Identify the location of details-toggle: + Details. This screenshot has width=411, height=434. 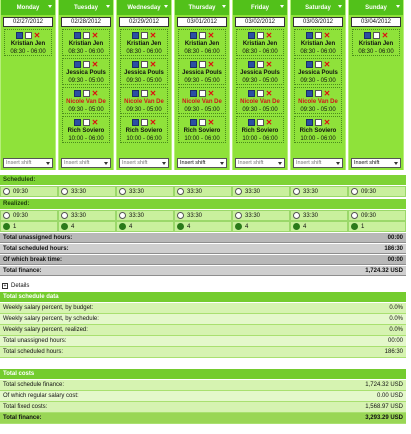
(15, 285).